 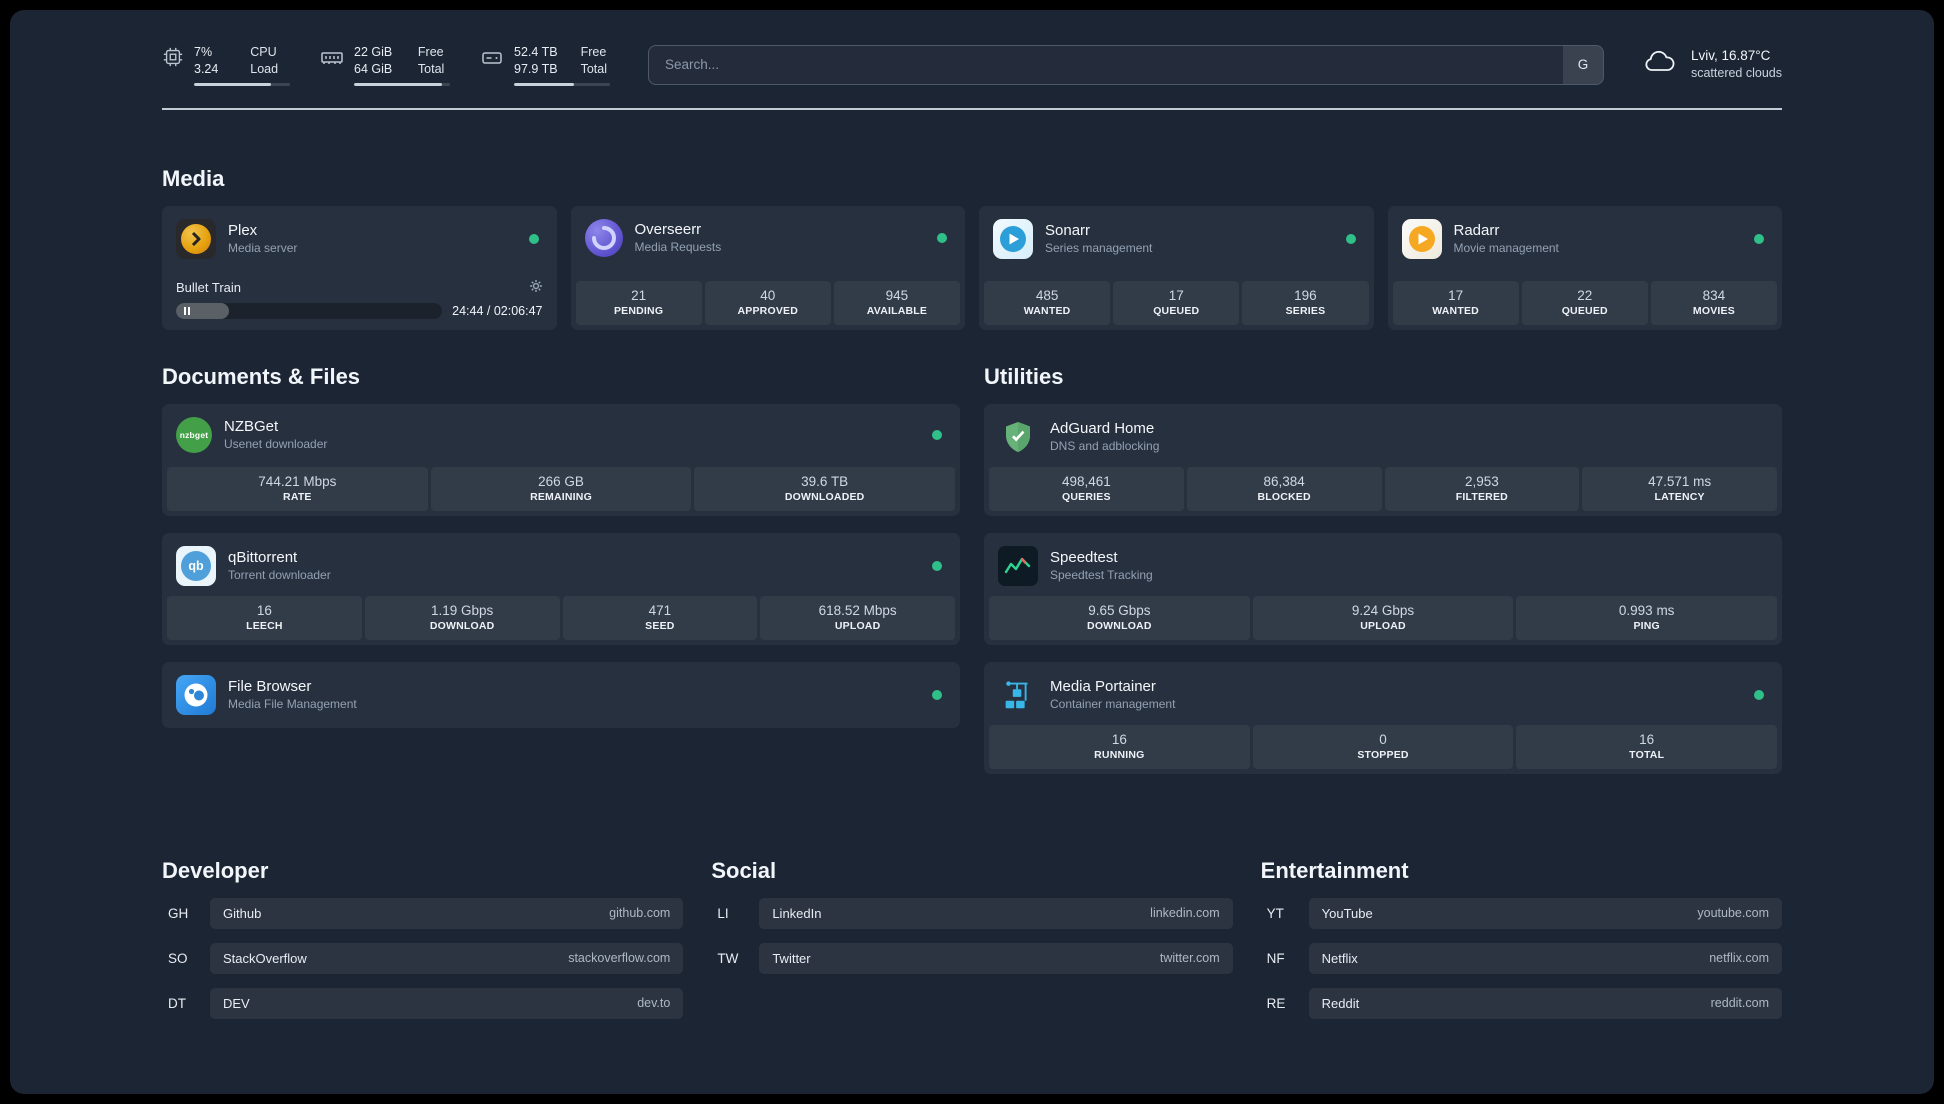 I want to click on memory-free-value: 22 GiB, so click(x=373, y=52).